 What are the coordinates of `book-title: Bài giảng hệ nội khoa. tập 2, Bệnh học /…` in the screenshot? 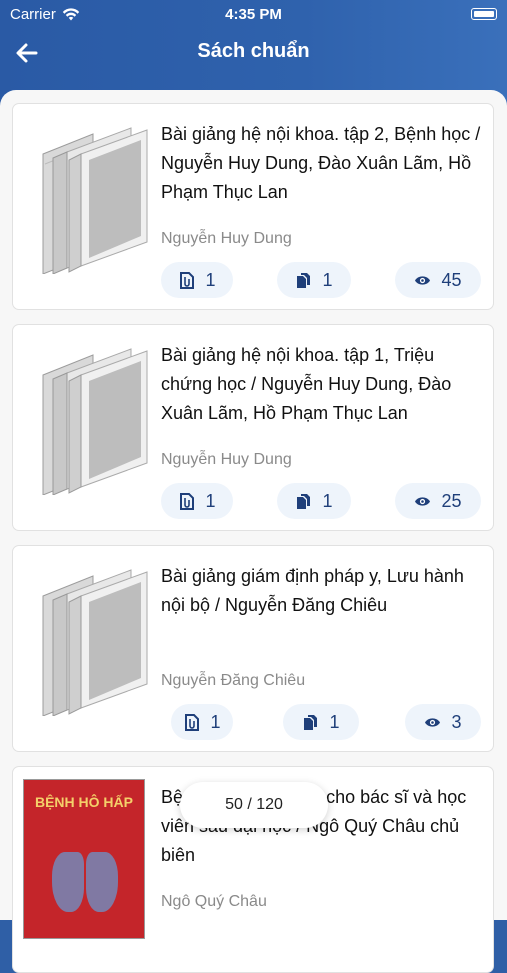 It's located at (321, 163).